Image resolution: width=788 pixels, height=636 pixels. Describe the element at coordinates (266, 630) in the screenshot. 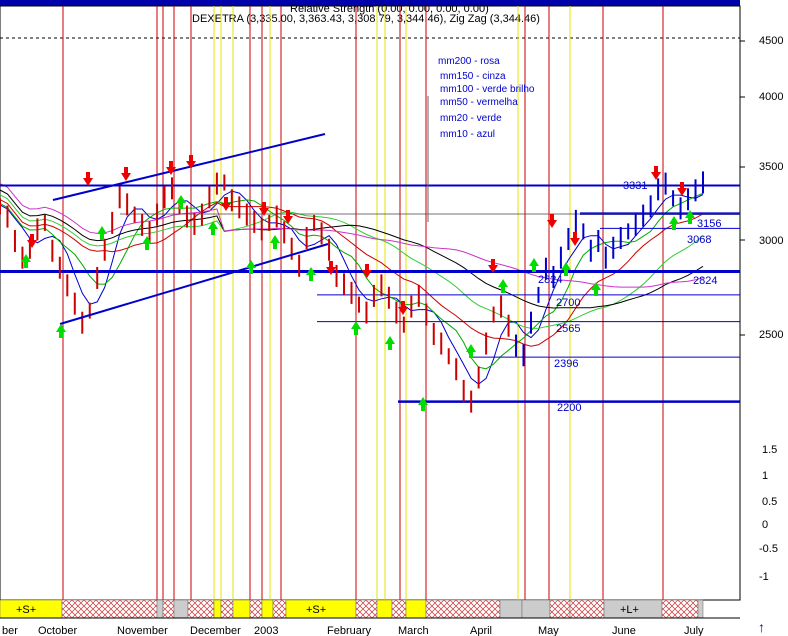

I see `xtick-4: 2003` at that location.